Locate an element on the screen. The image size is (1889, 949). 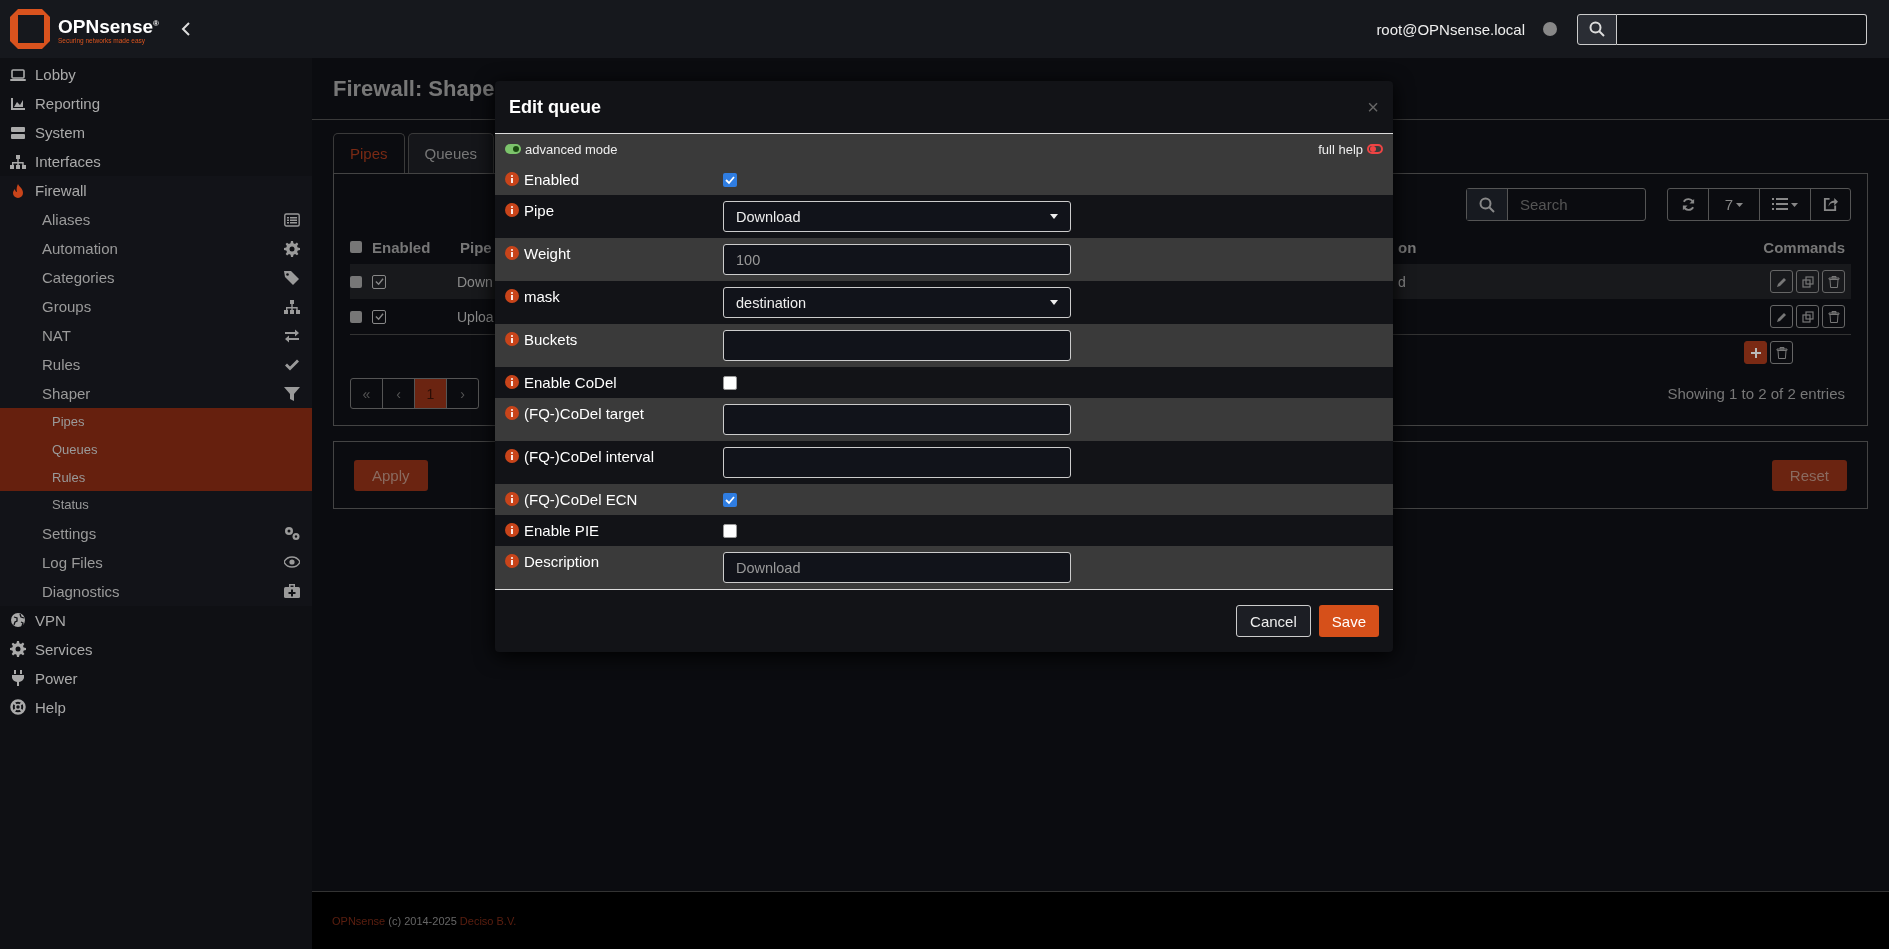
sidebar-item: Settings is located at coordinates (156, 533).